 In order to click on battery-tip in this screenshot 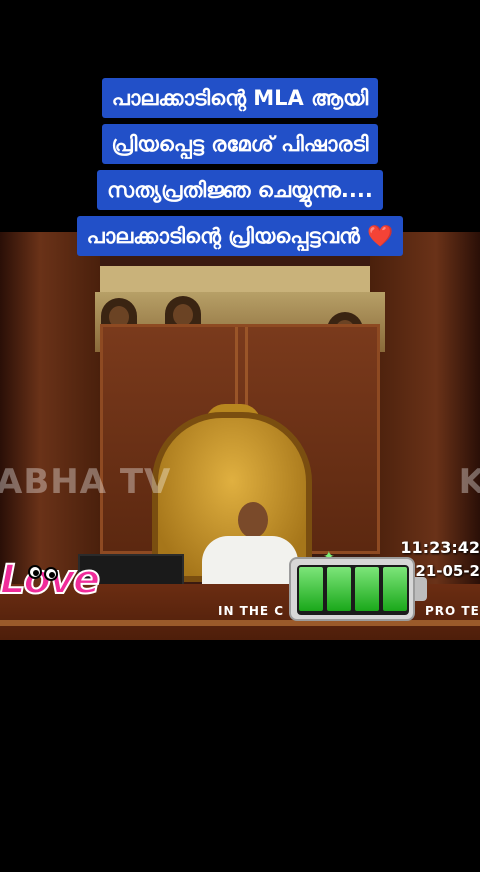, I will do `click(421, 589)`.